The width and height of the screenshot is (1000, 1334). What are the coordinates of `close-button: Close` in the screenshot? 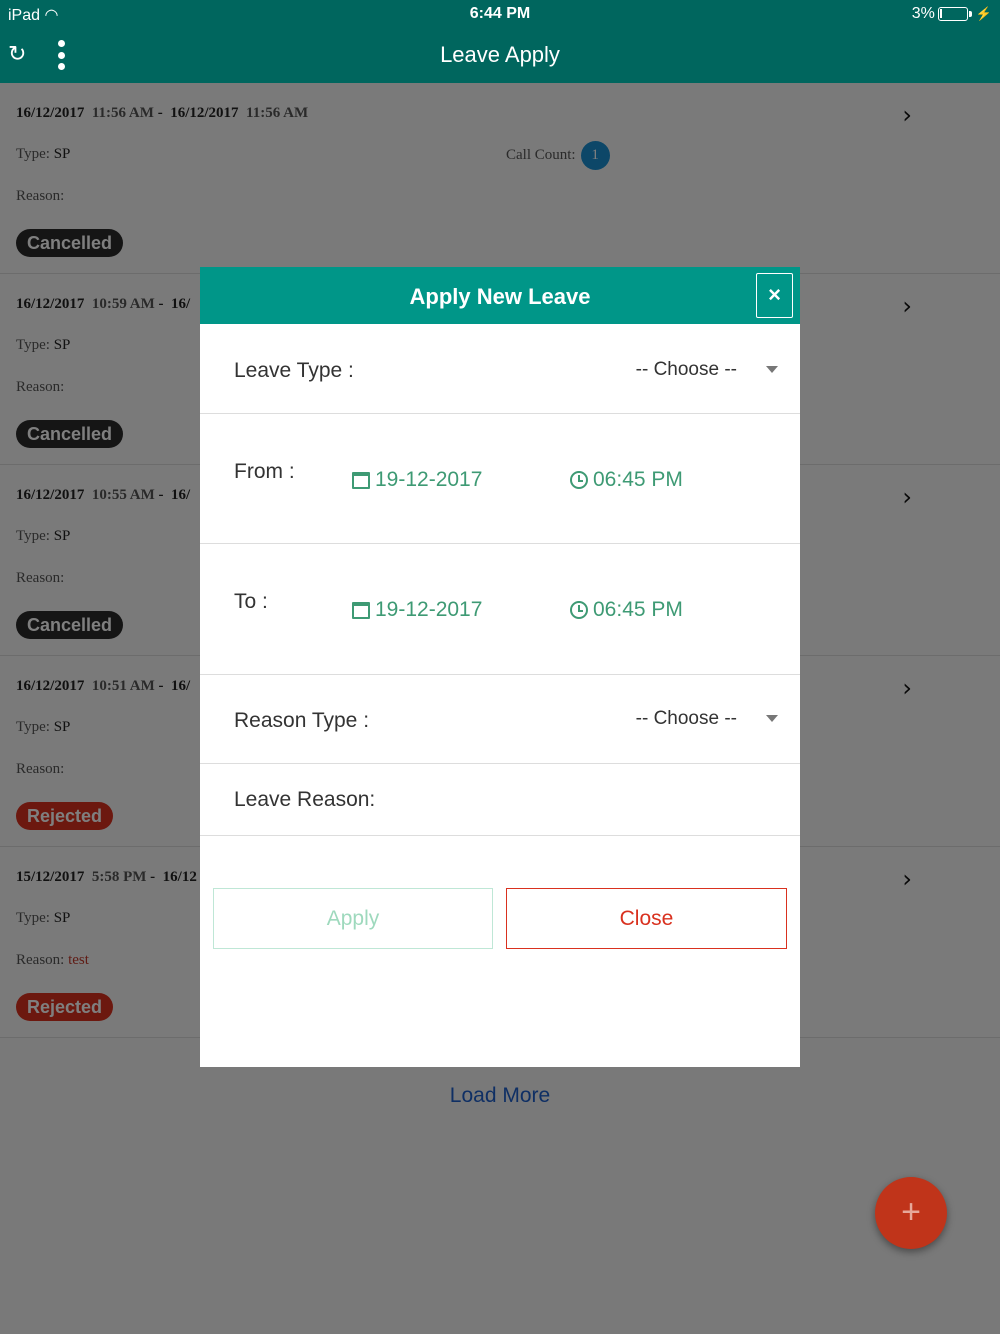 It's located at (646, 918).